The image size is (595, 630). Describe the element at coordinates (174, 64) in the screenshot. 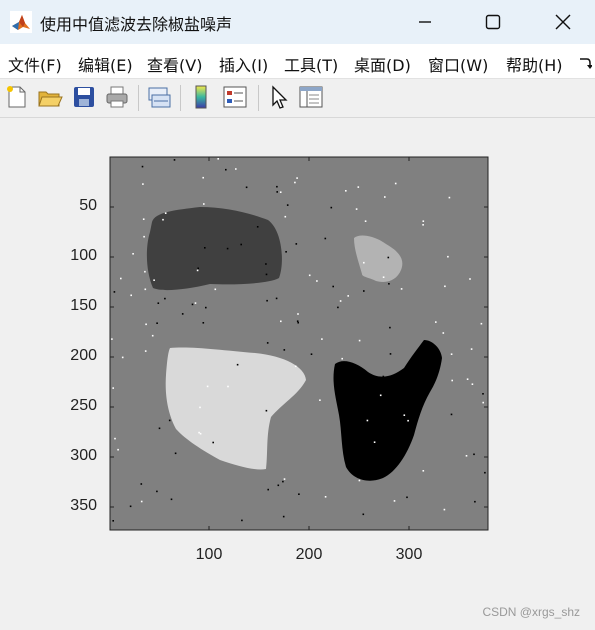

I see `menu-view: 查看(V)` at that location.